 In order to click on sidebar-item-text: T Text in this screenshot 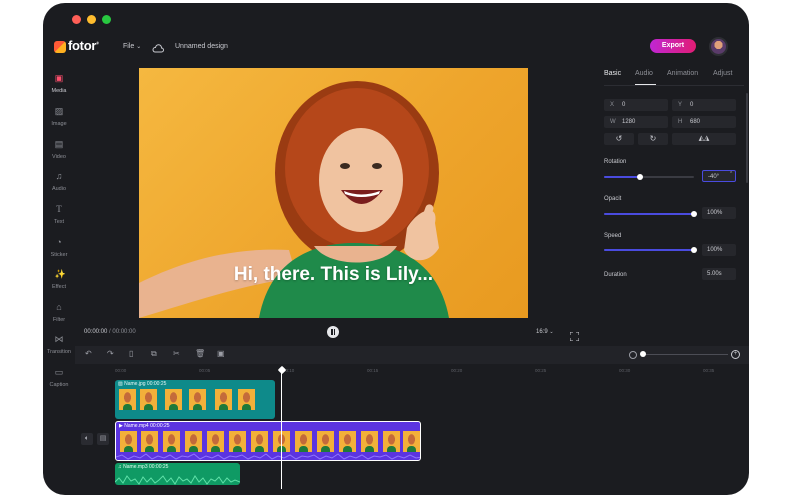, I will do `click(59, 212)`.